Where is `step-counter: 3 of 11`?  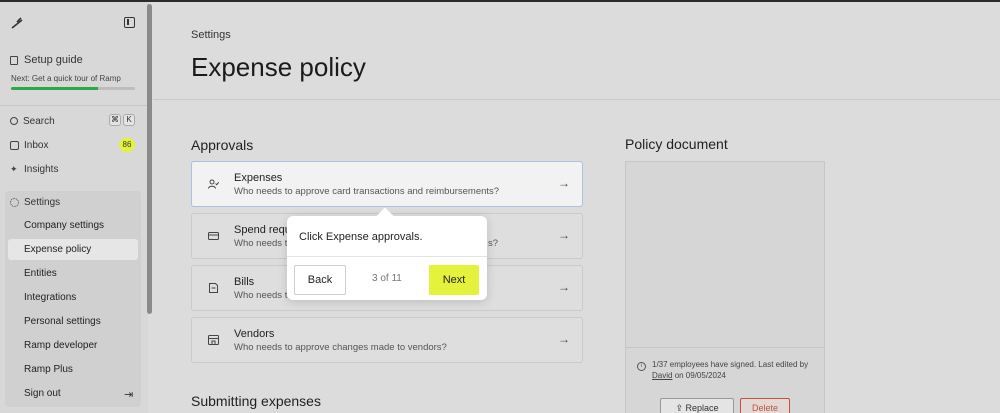 step-counter: 3 of 11 is located at coordinates (387, 278).